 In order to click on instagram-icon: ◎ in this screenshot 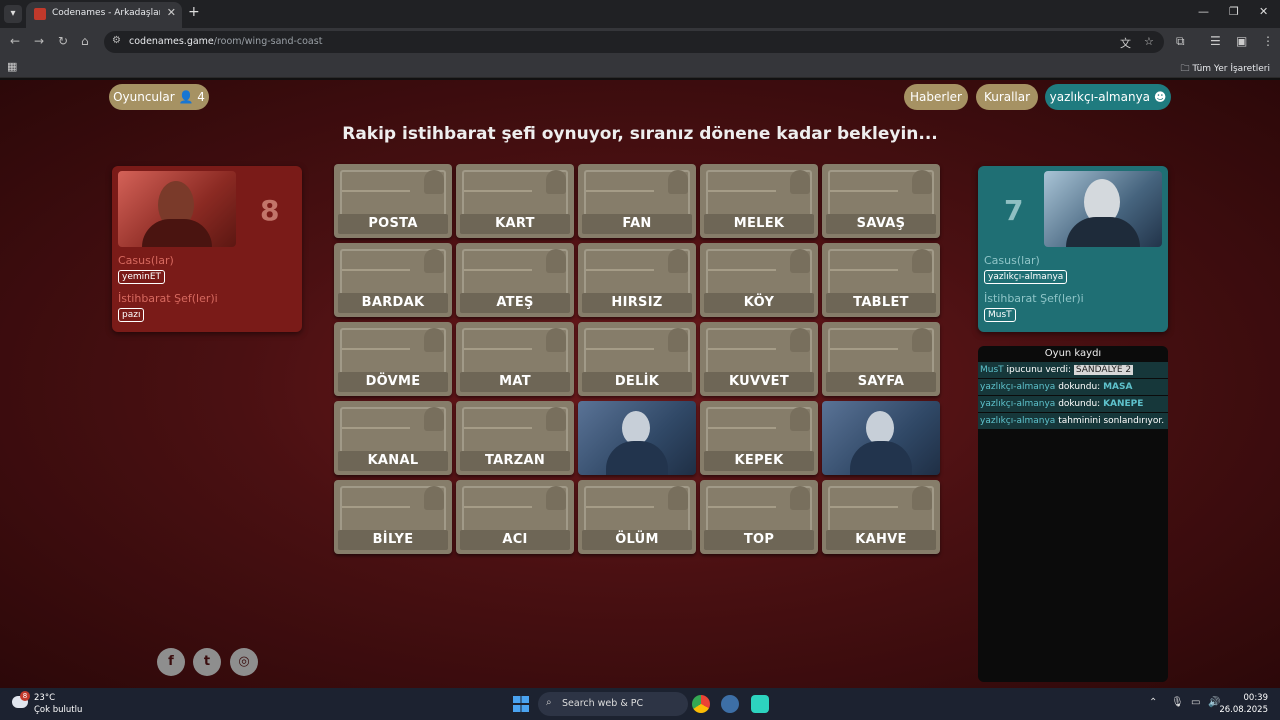, I will do `click(244, 662)`.